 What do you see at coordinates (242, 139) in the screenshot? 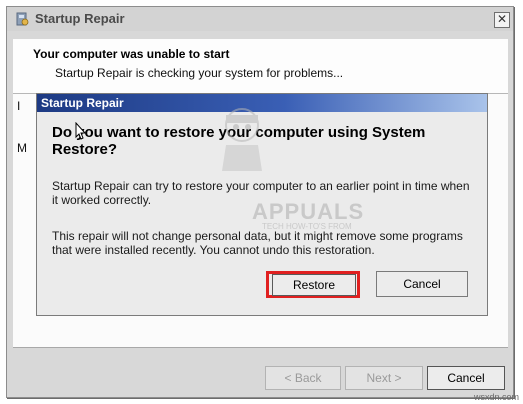
I see `appuals-logo-watermark` at bounding box center [242, 139].